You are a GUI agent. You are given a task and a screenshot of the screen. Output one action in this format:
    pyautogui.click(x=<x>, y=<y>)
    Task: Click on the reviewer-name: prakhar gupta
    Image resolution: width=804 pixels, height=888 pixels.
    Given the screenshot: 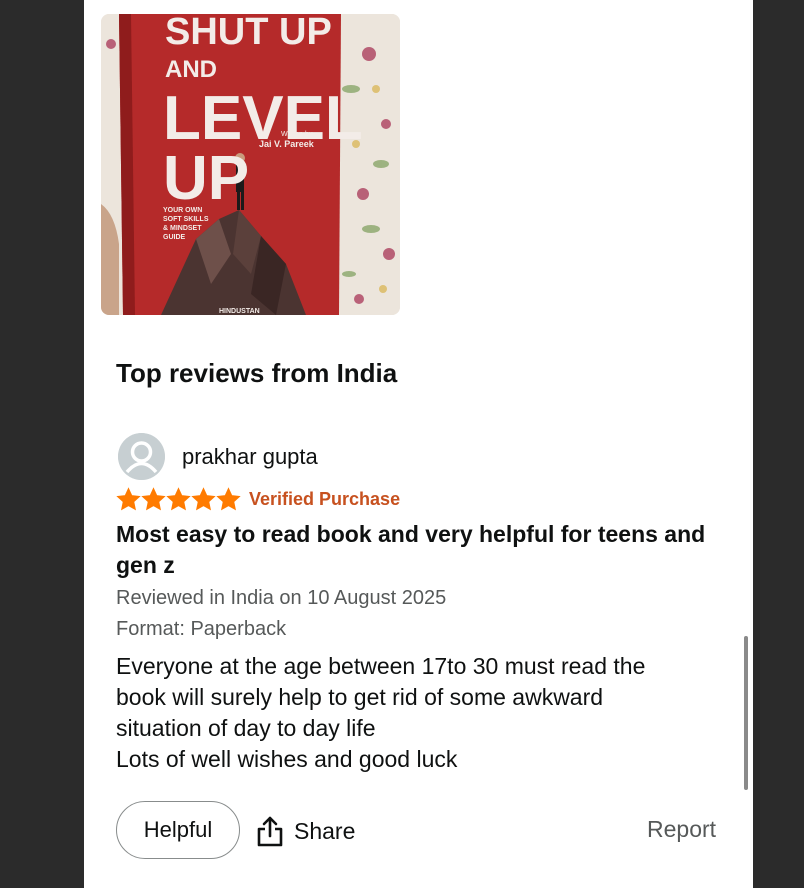 What is the action you would take?
    pyautogui.click(x=250, y=457)
    